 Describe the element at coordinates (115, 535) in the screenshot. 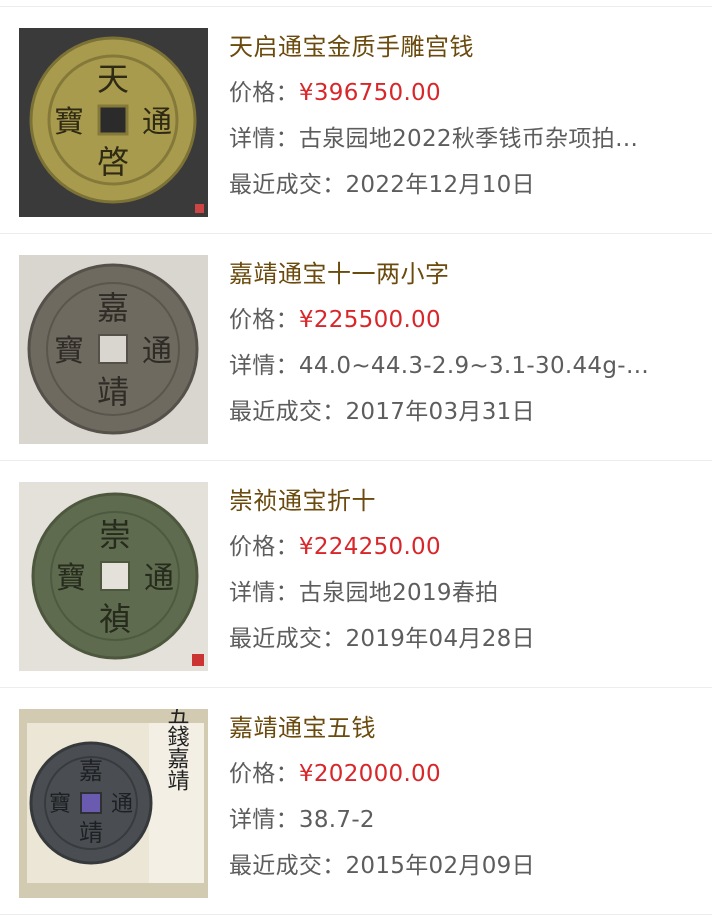

I see `coin-char-top: 崇` at that location.